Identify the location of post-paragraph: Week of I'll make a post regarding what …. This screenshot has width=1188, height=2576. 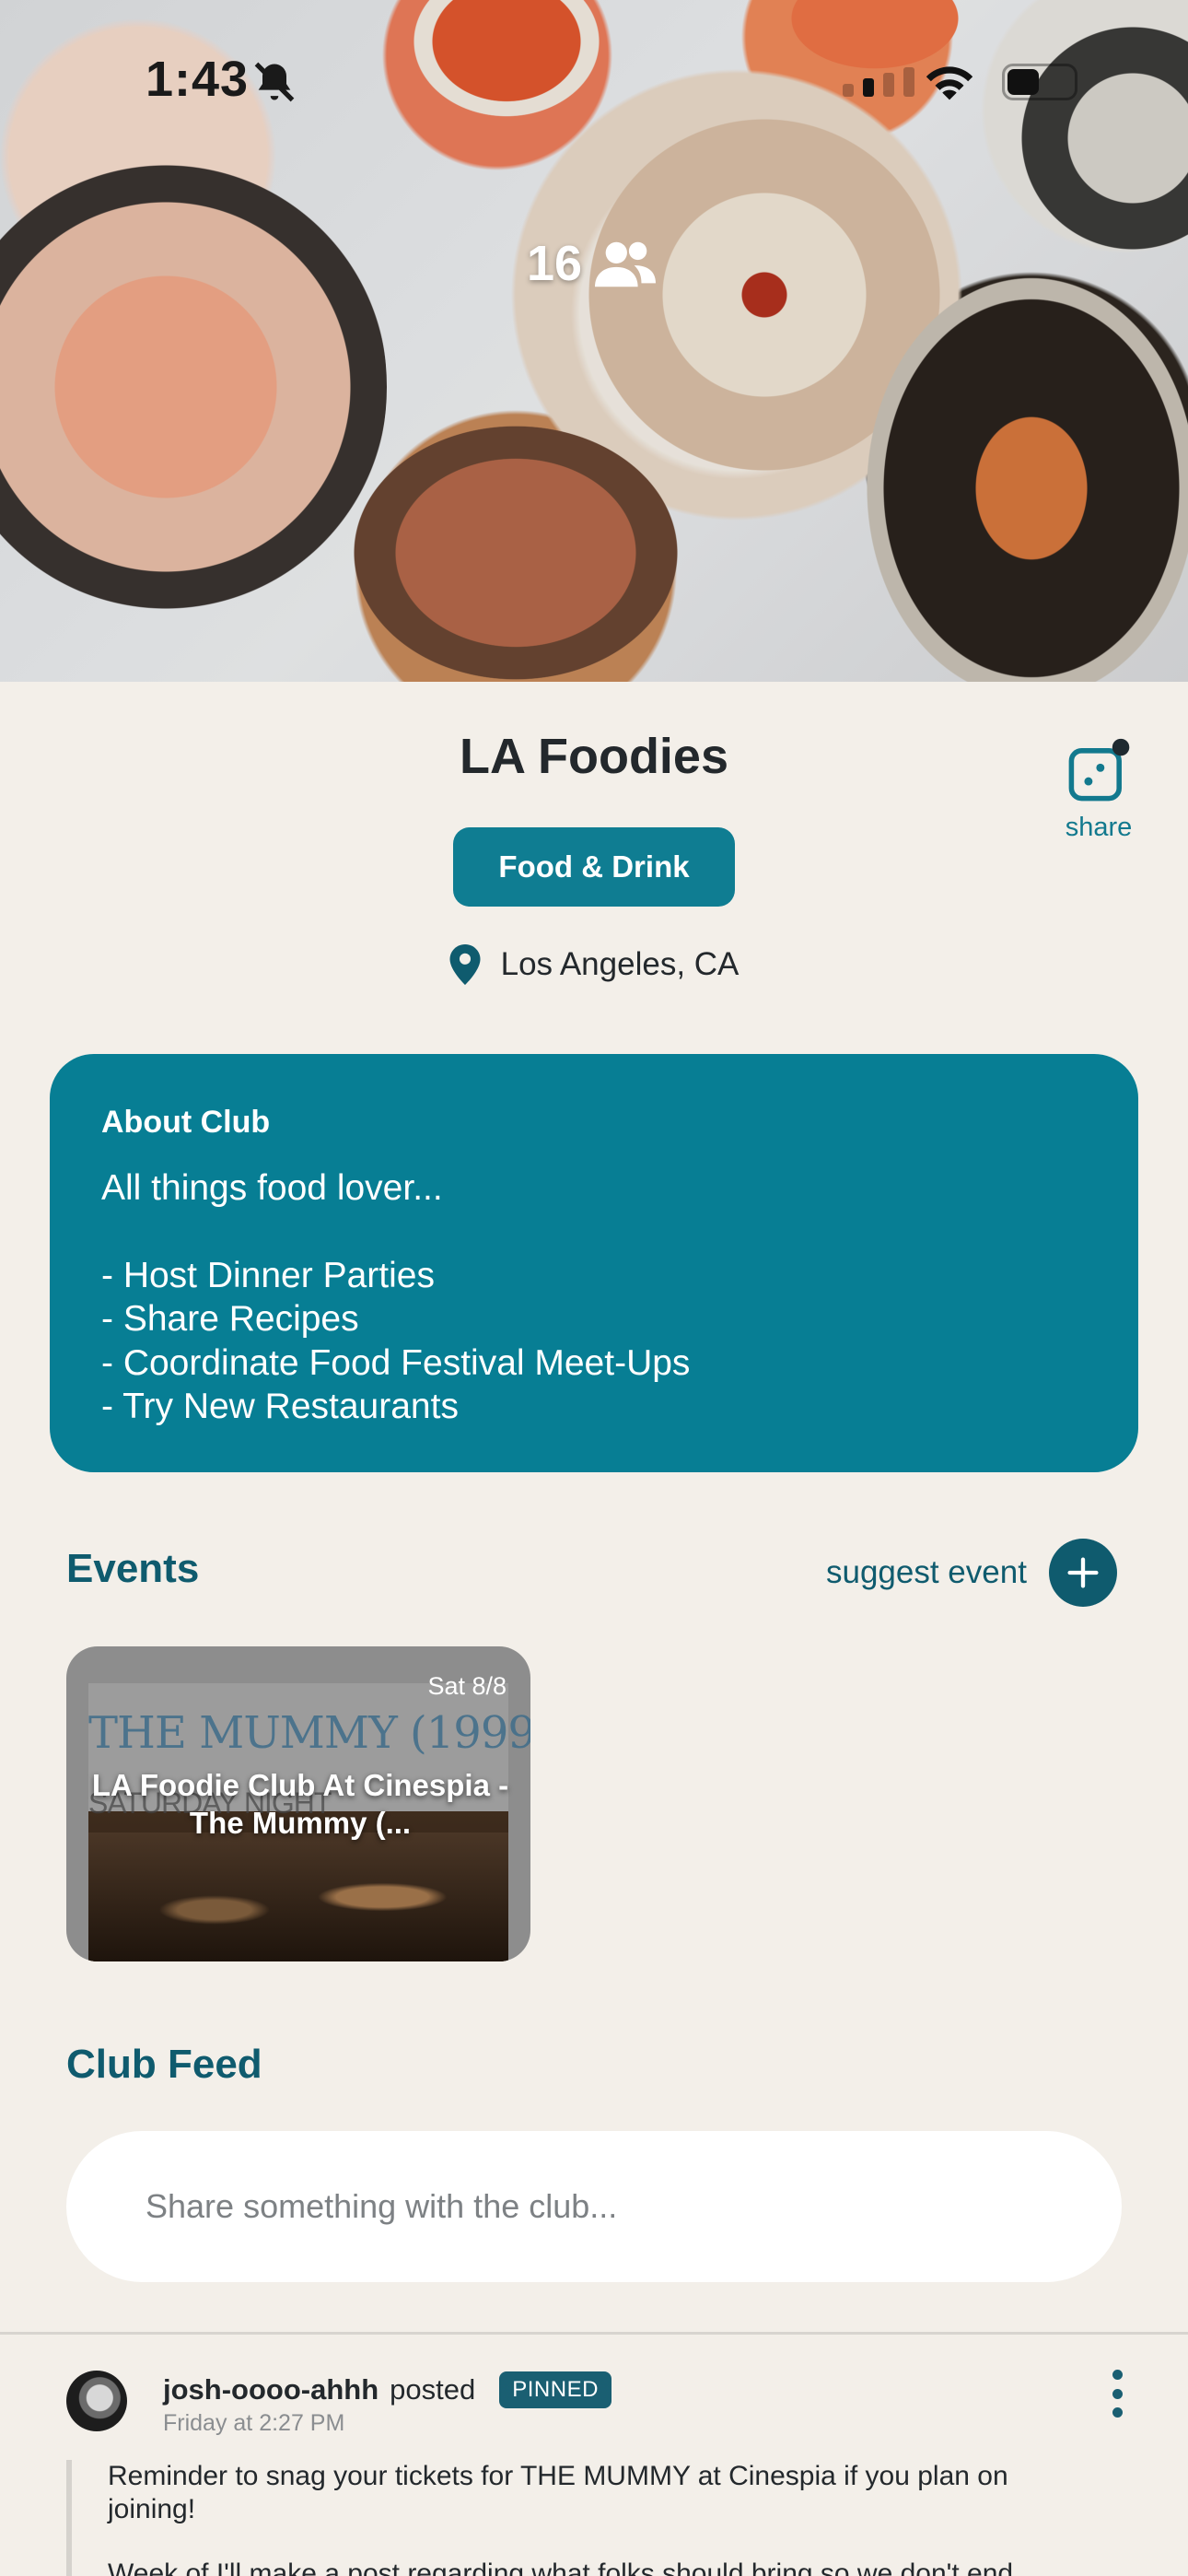
(561, 2567).